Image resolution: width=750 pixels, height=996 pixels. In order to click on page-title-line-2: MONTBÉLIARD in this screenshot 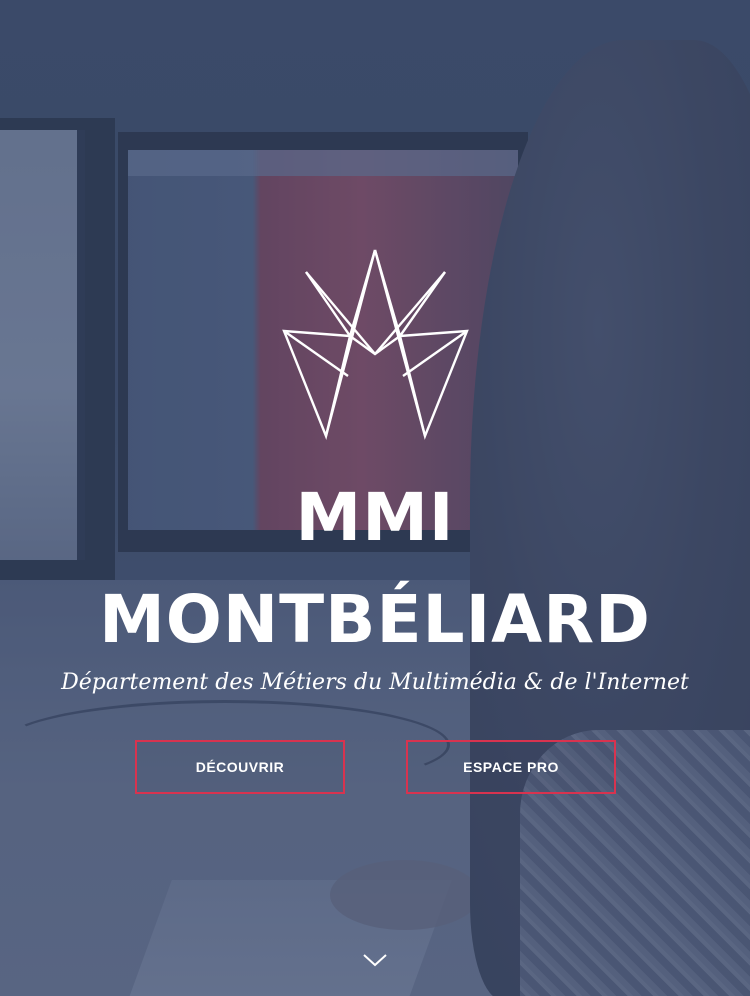, I will do `click(375, 619)`.